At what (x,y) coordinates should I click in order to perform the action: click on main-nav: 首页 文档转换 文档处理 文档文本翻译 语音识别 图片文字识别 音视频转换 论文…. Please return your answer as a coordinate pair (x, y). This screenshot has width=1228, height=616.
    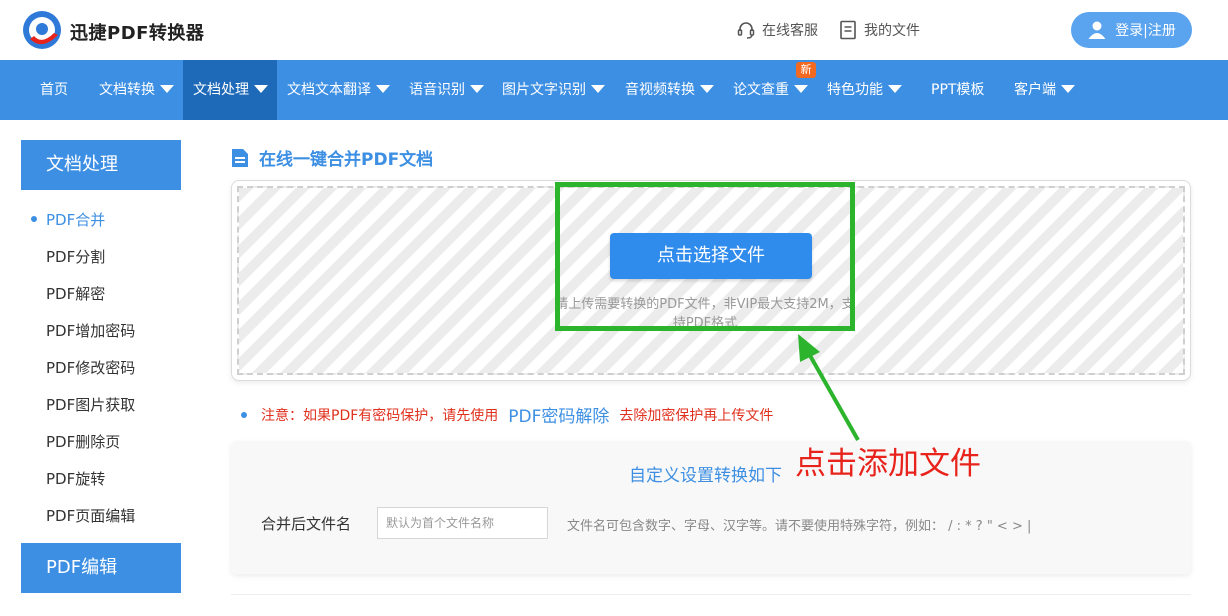
    Looking at the image, I should click on (614, 90).